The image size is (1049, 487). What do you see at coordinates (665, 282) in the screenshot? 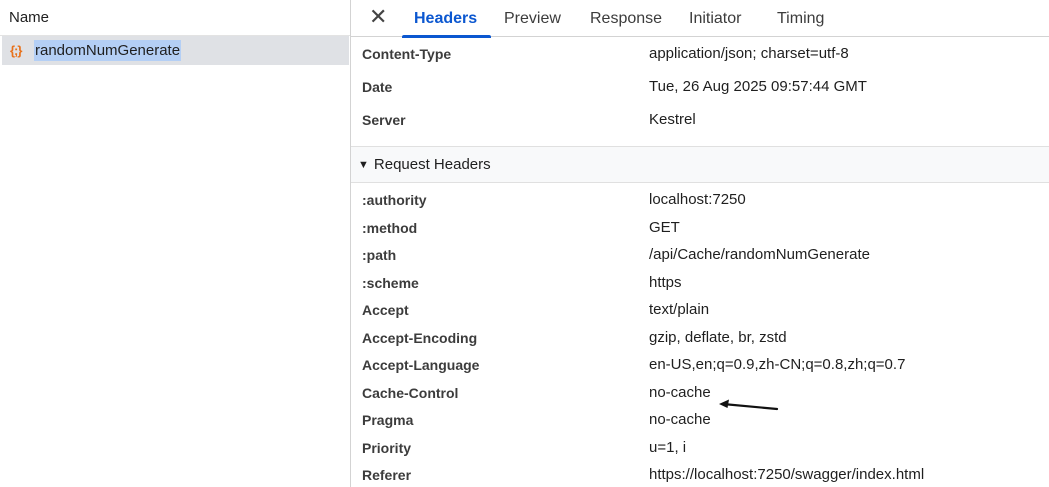
I see `header-value: https` at bounding box center [665, 282].